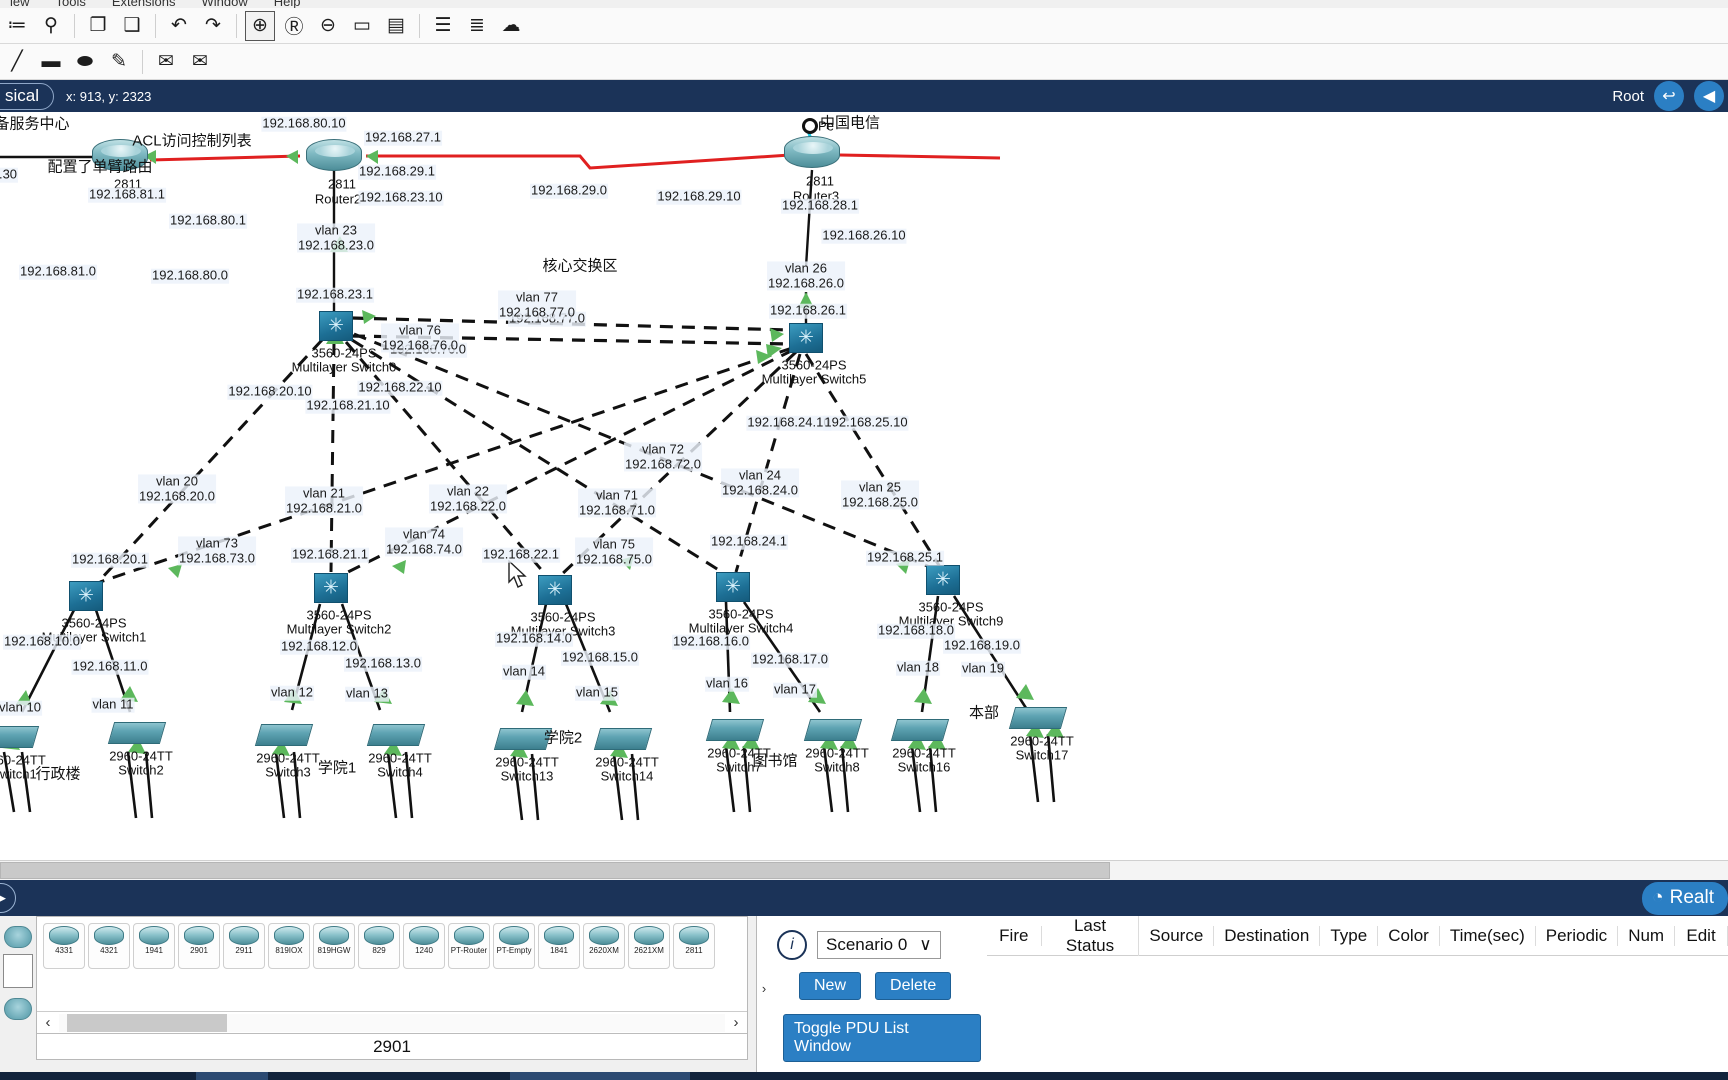 The width and height of the screenshot is (1728, 1080). What do you see at coordinates (98, 26) in the screenshot?
I see `copy-icon: ❐` at bounding box center [98, 26].